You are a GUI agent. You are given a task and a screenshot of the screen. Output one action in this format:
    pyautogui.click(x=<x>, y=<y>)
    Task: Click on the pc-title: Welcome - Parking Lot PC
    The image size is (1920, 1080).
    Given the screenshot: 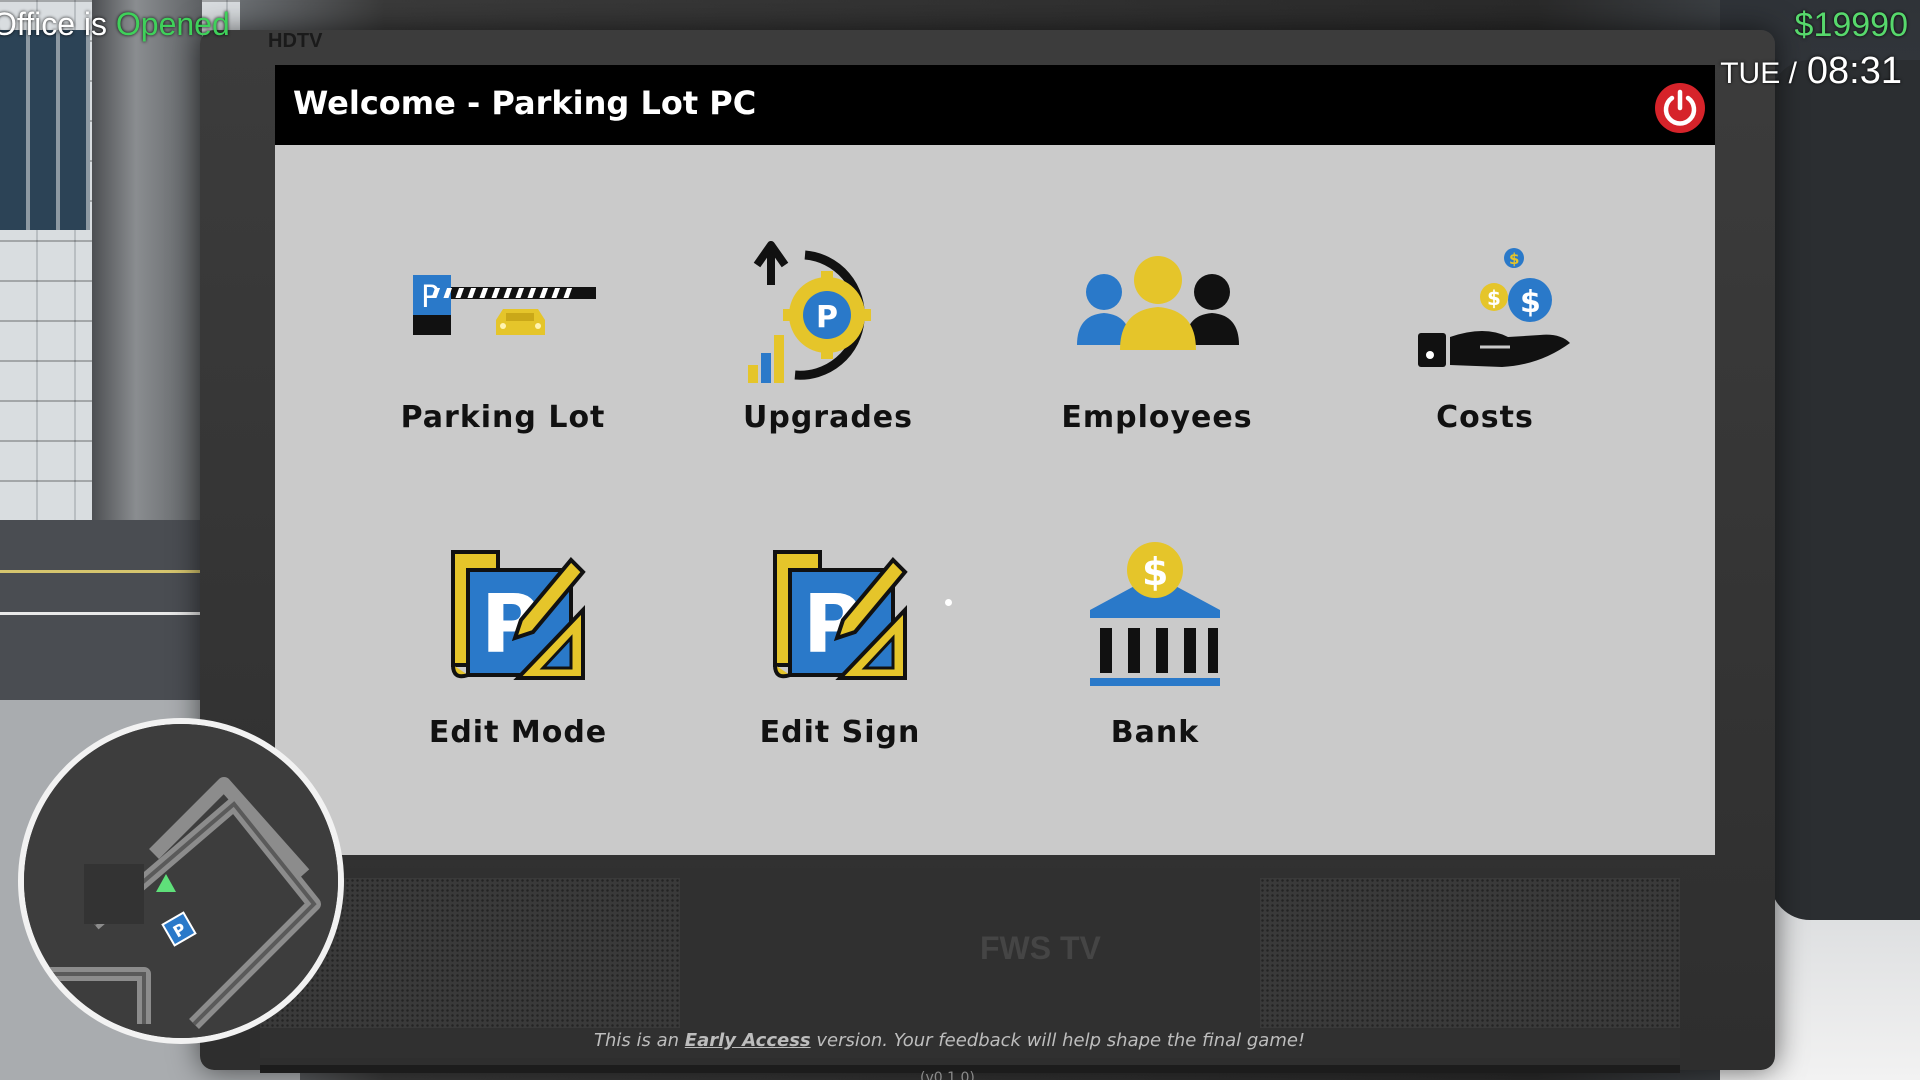 What is the action you would take?
    pyautogui.click(x=525, y=103)
    